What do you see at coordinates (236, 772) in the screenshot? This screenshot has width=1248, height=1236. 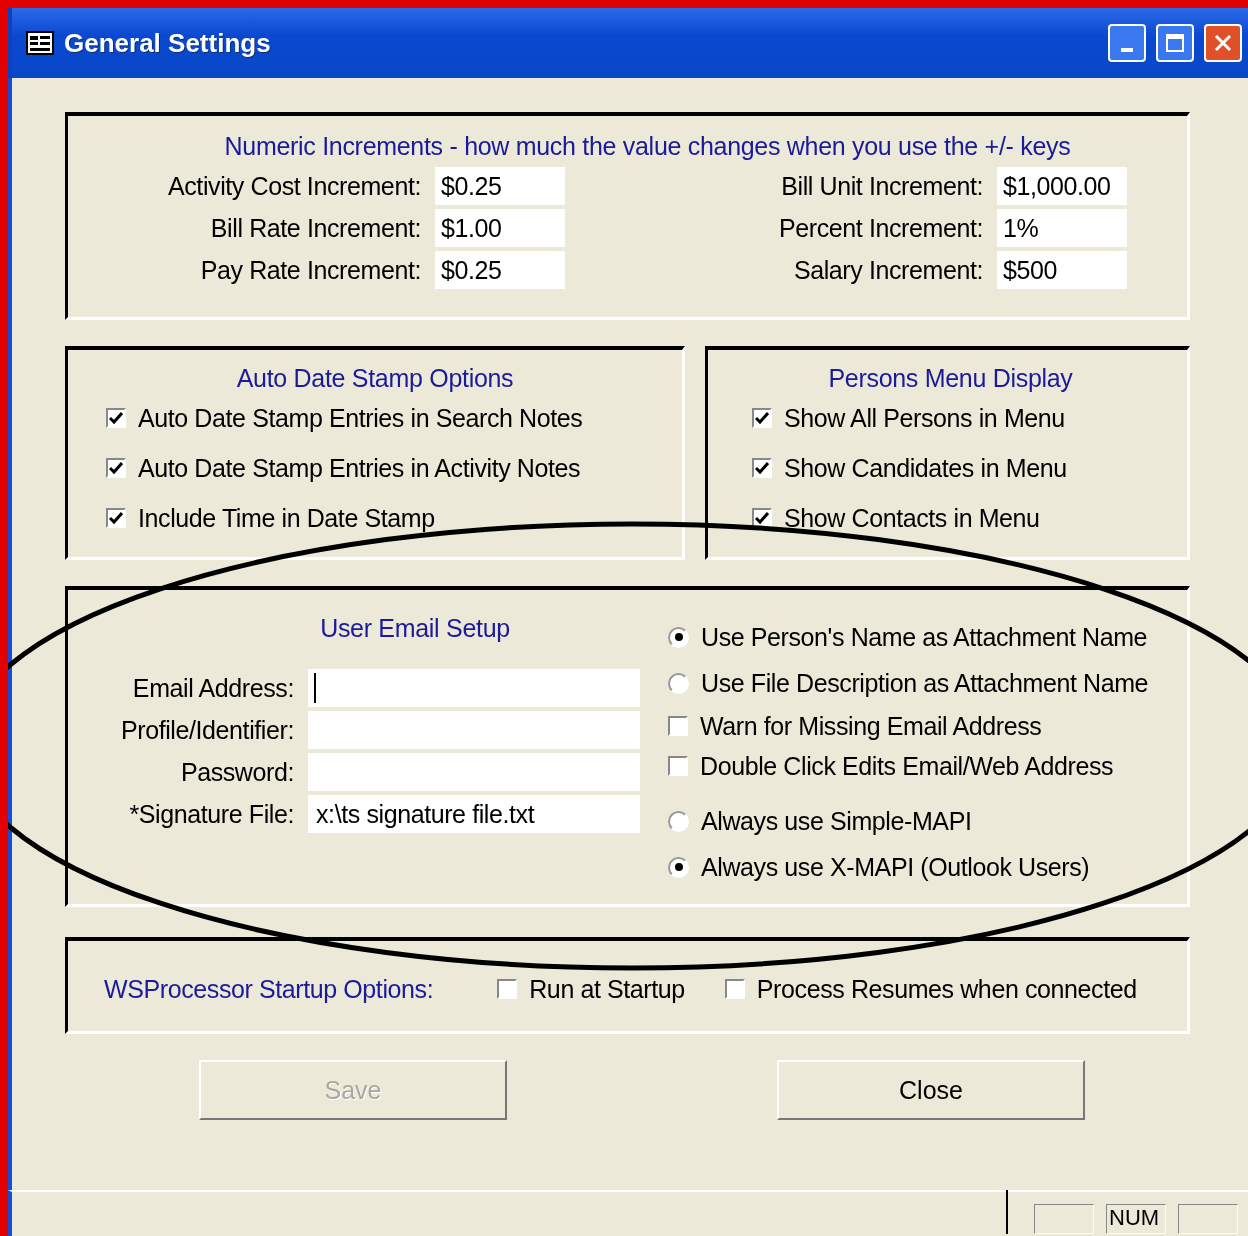 I see `field-label: Password:` at bounding box center [236, 772].